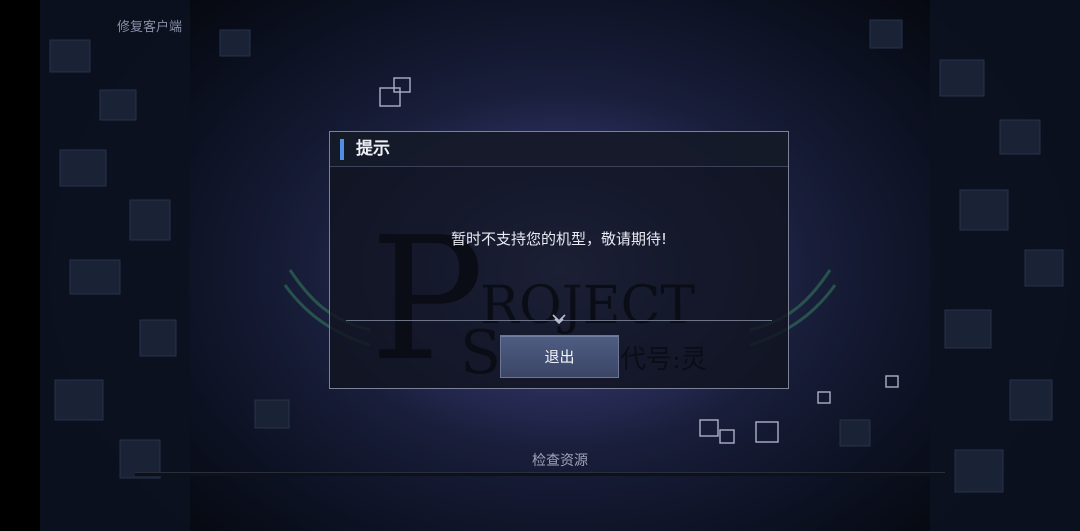 This screenshot has height=531, width=1080. Describe the element at coordinates (540, 474) in the screenshot. I see `resource-progress-bar` at that location.